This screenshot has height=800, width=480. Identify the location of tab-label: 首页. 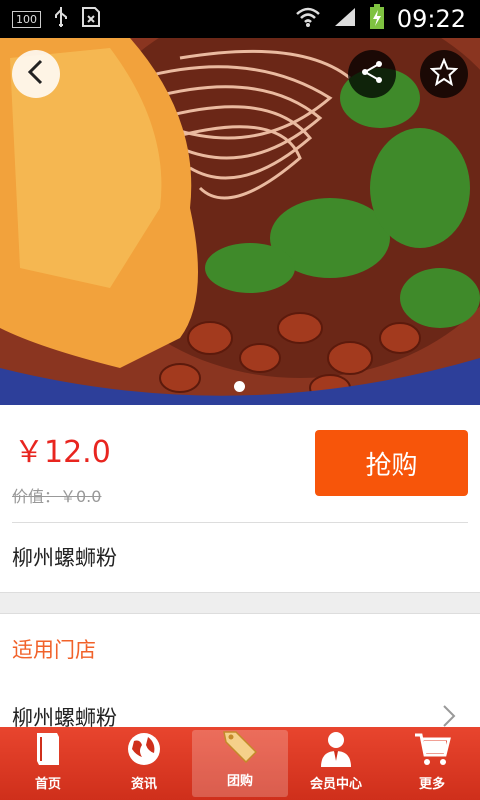
(47, 784).